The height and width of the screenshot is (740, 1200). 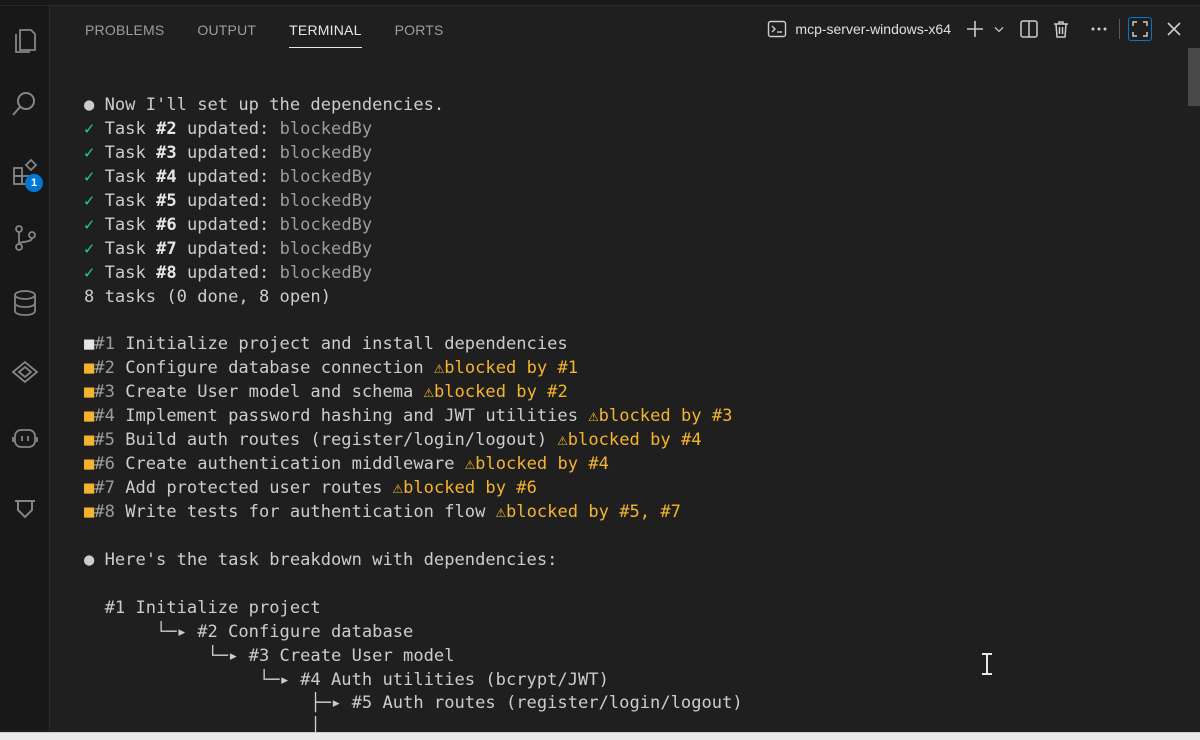 What do you see at coordinates (124, 27) in the screenshot?
I see `tab-problems: PROBLEMS` at bounding box center [124, 27].